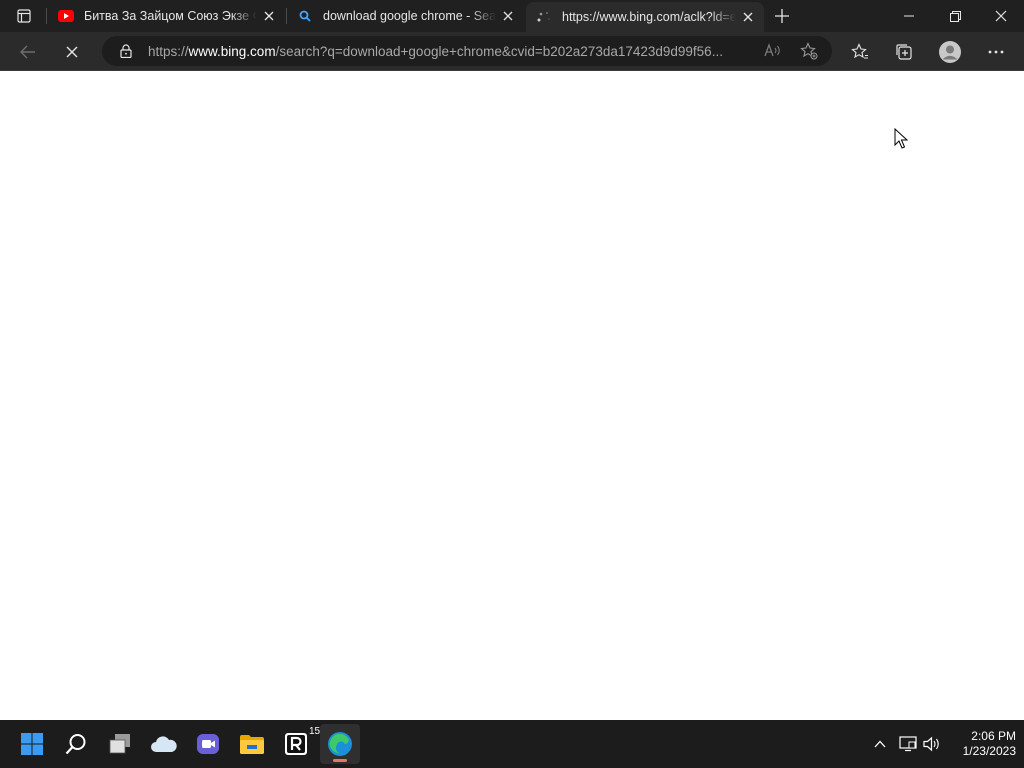 The width and height of the screenshot is (1024, 768). What do you see at coordinates (305, 16) in the screenshot?
I see `bing-search-icon` at bounding box center [305, 16].